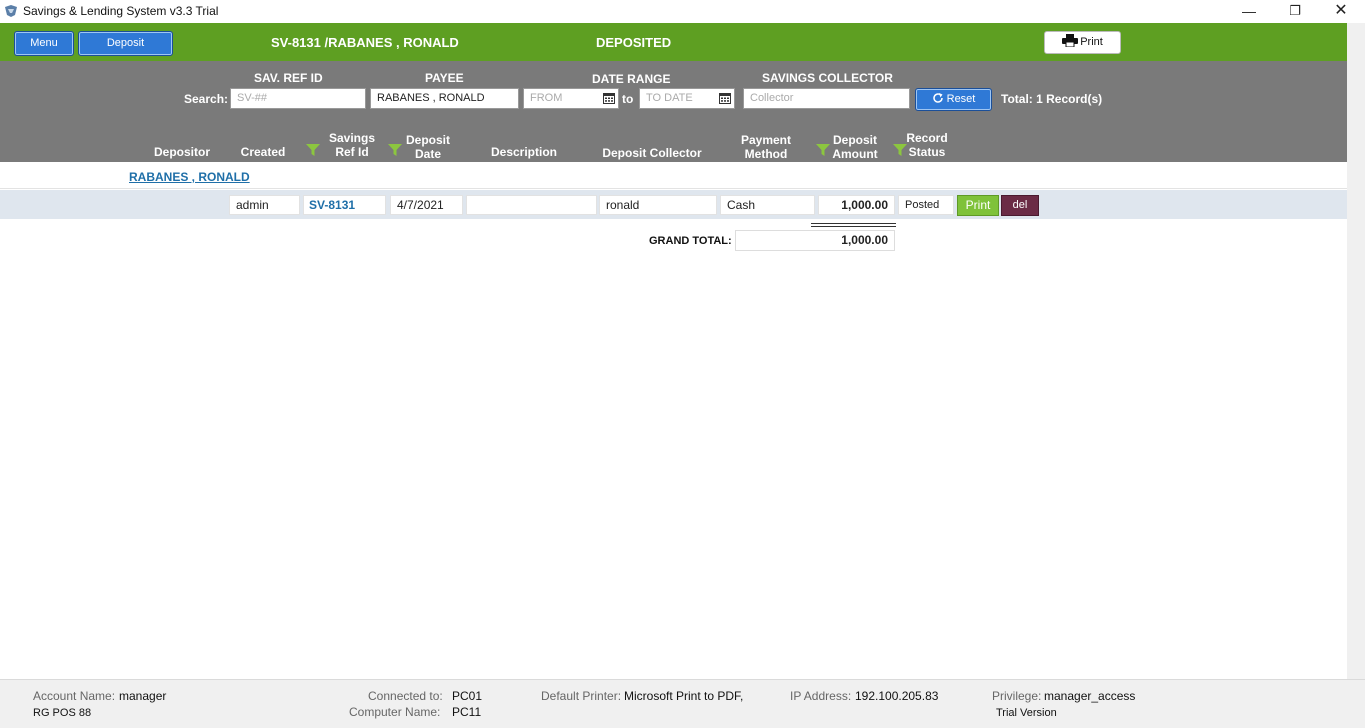  What do you see at coordinates (1295, 11) in the screenshot?
I see `maximize-button: ❐` at bounding box center [1295, 11].